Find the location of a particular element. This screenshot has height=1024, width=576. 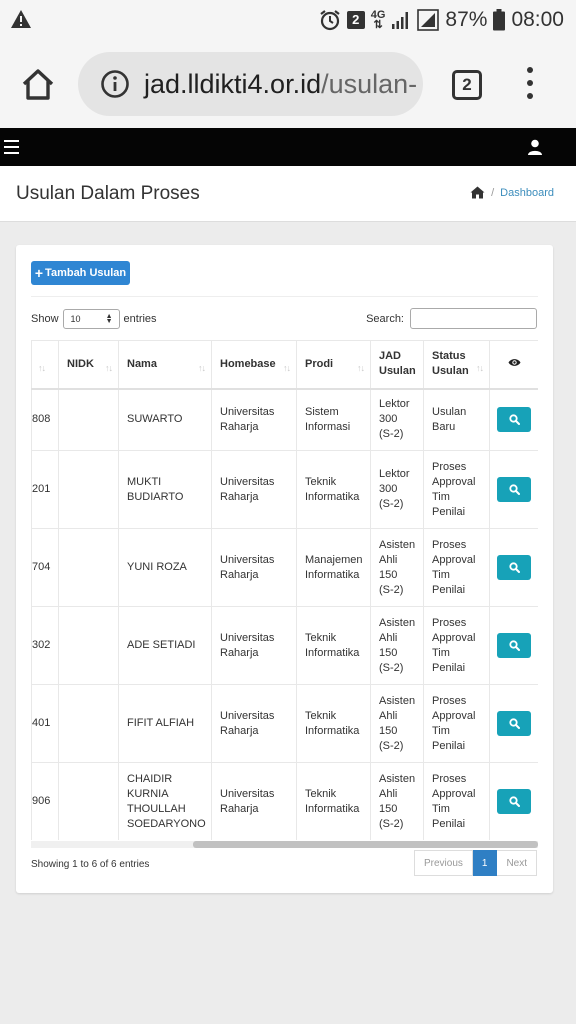

page-header: Usulan Dalam Proses / Dashboard is located at coordinates (288, 194).